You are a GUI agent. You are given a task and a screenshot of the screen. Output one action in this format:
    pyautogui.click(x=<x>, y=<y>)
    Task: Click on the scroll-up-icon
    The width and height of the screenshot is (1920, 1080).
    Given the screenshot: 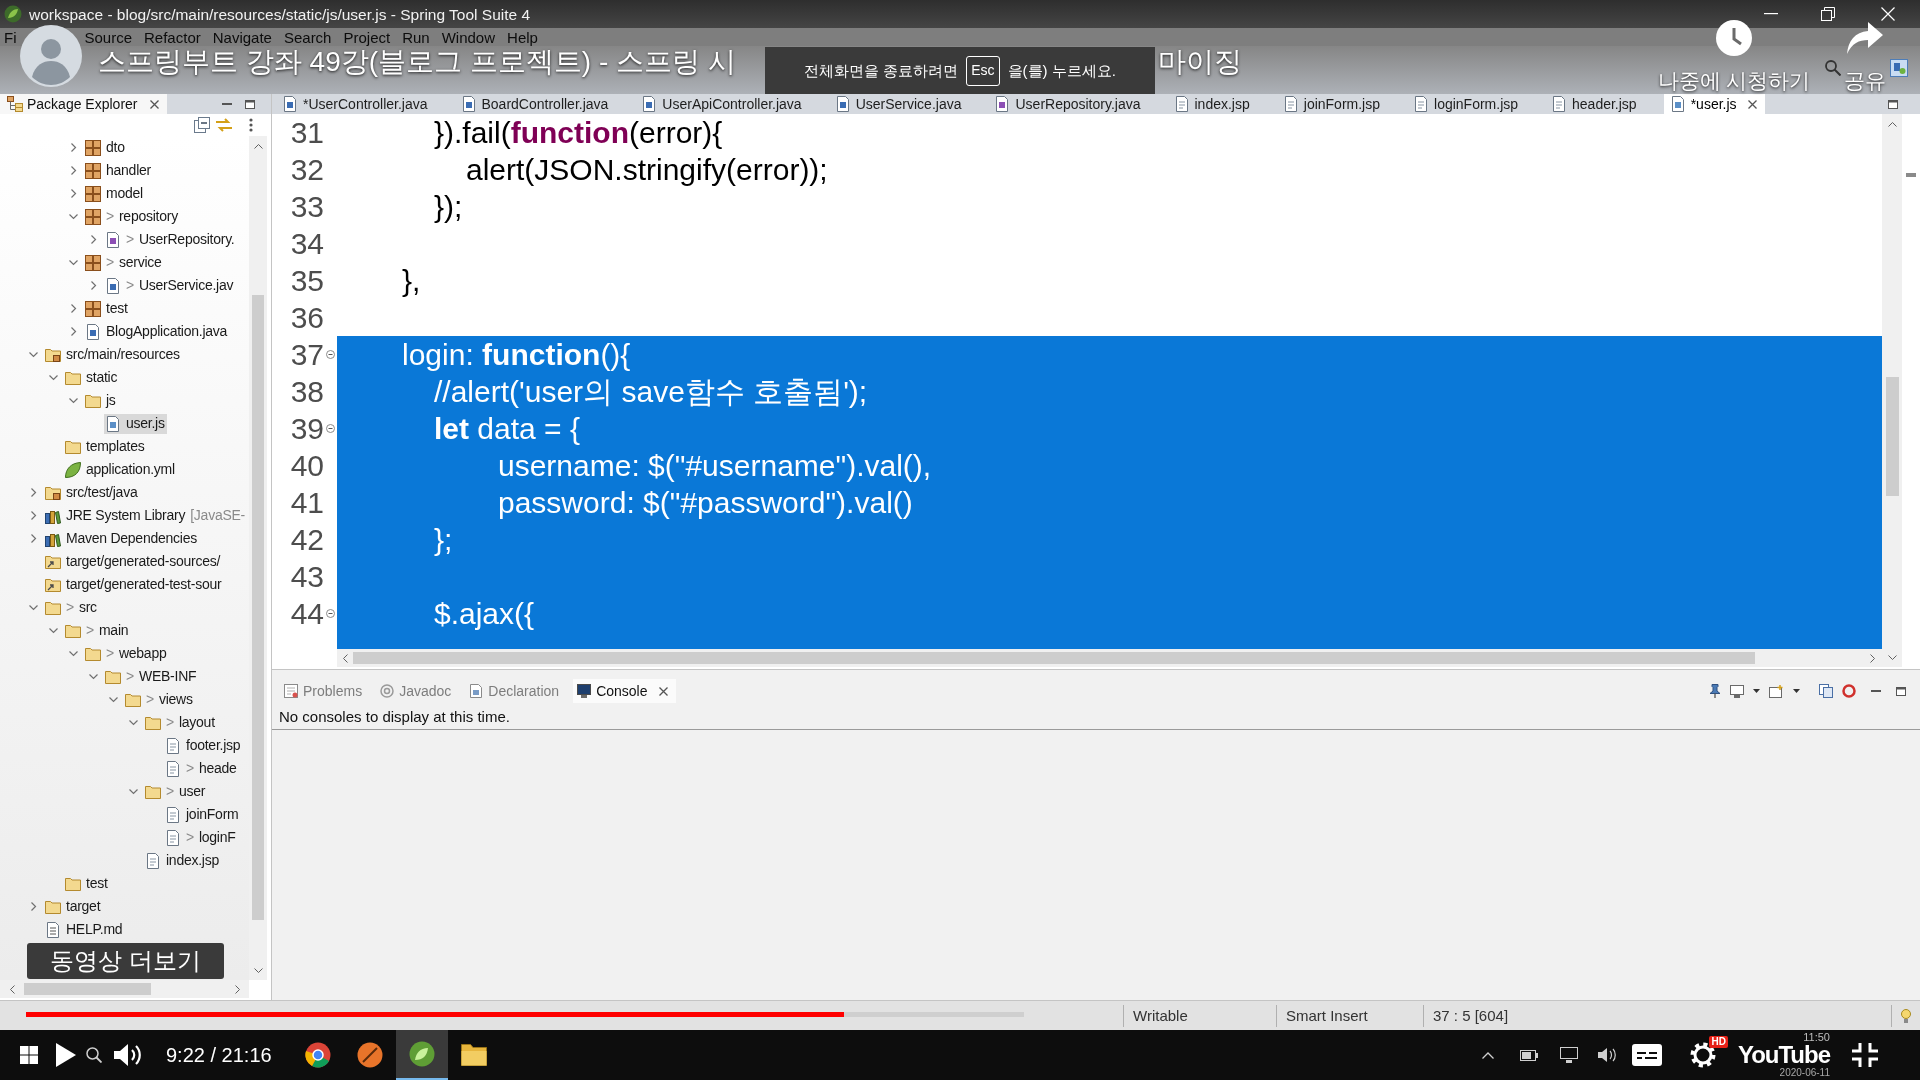 What is the action you would take?
    pyautogui.click(x=1892, y=124)
    